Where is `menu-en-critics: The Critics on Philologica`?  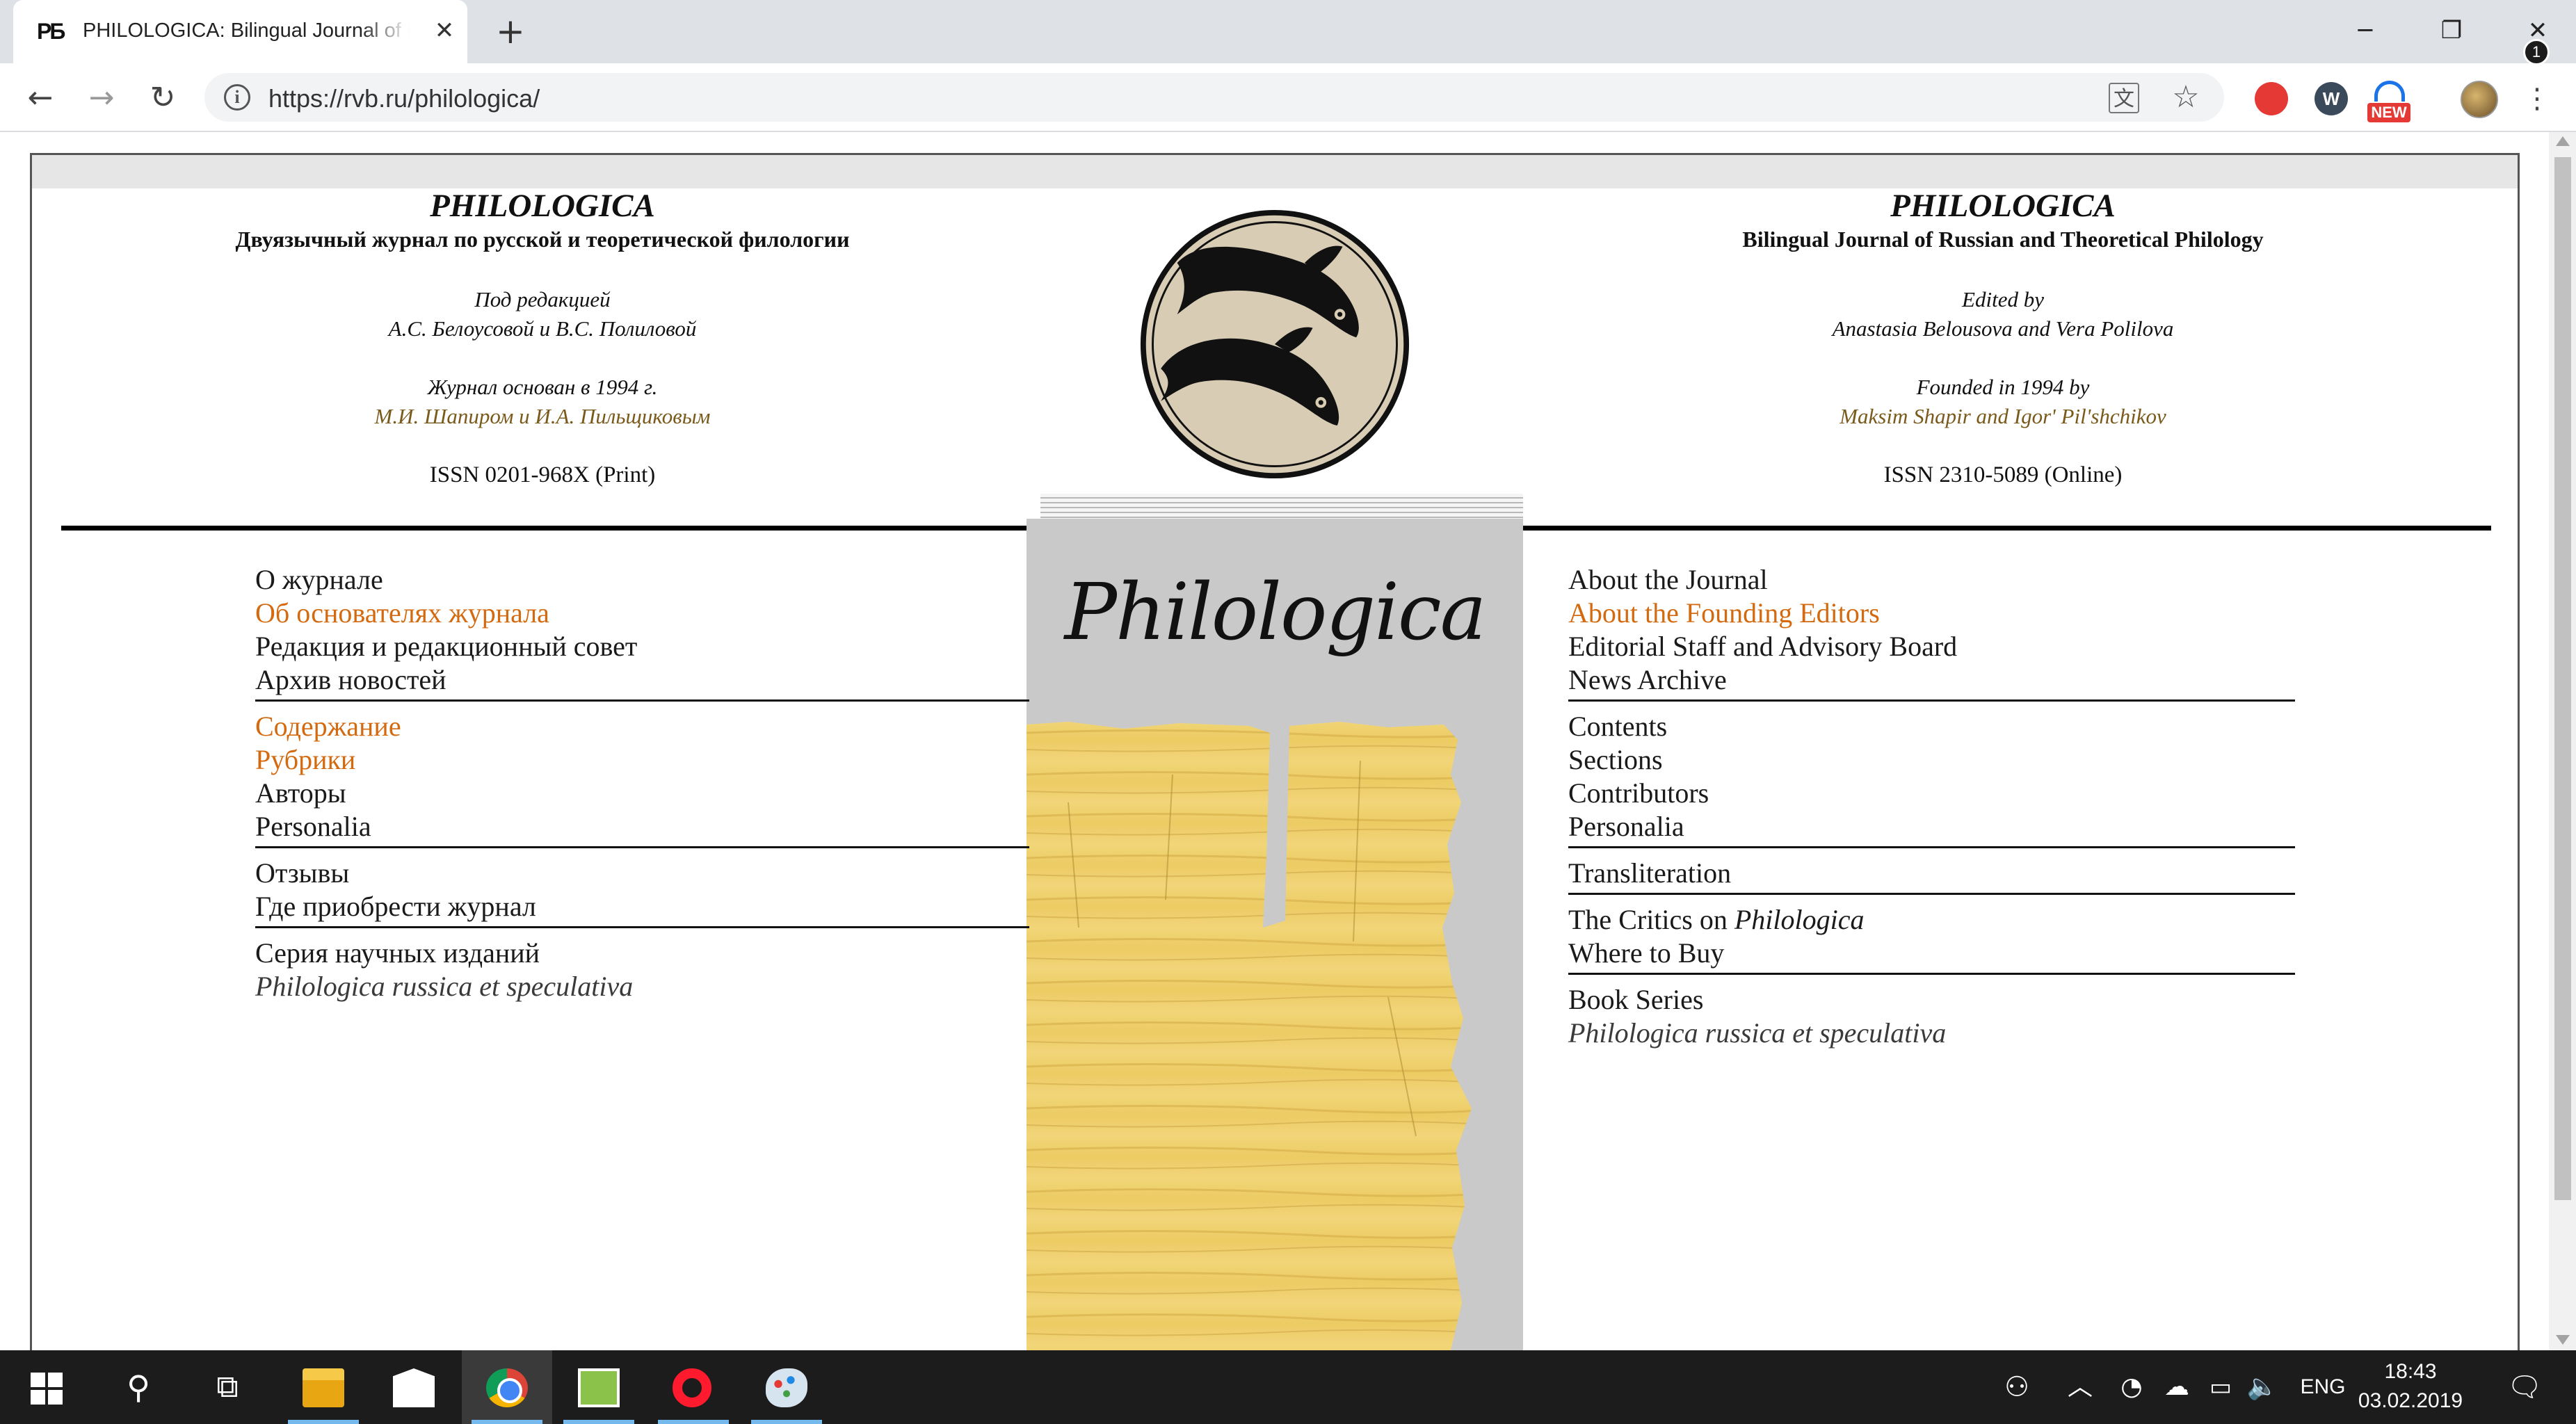
menu-en-critics: The Critics on Philologica is located at coordinates (1931, 920).